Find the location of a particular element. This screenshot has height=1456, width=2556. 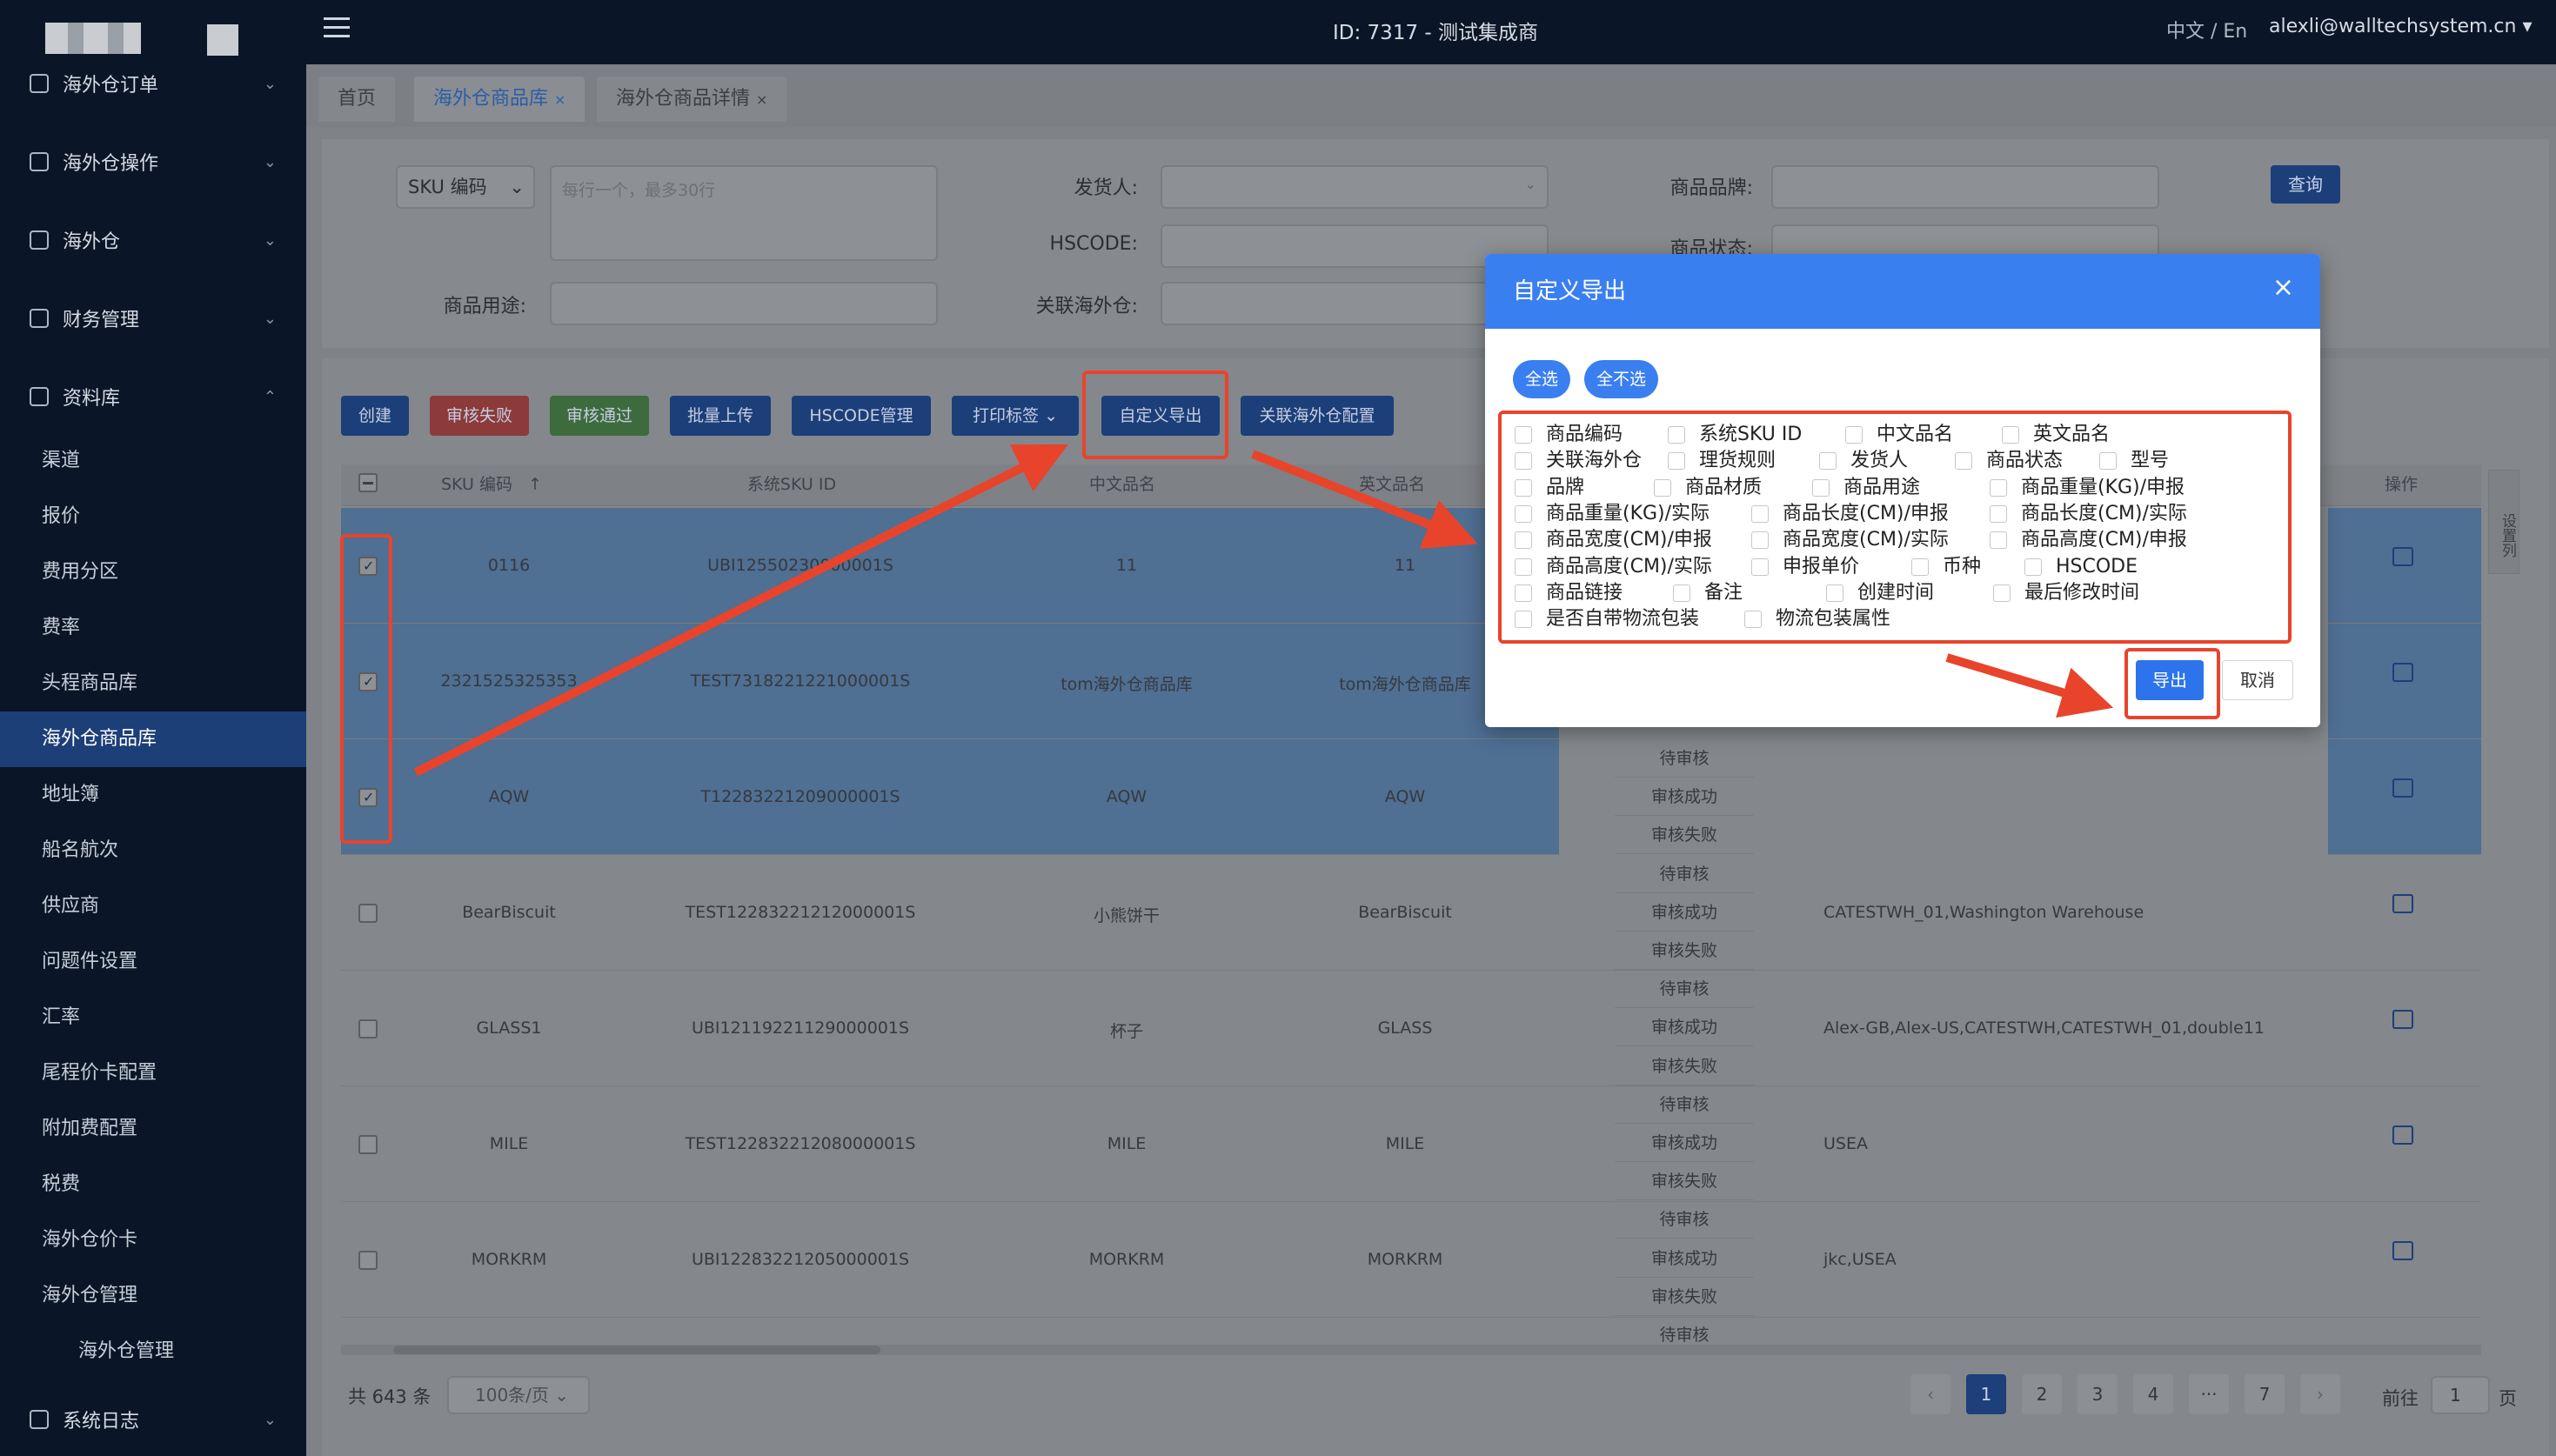

arrow-to-dialog is located at coordinates (1364, 499).